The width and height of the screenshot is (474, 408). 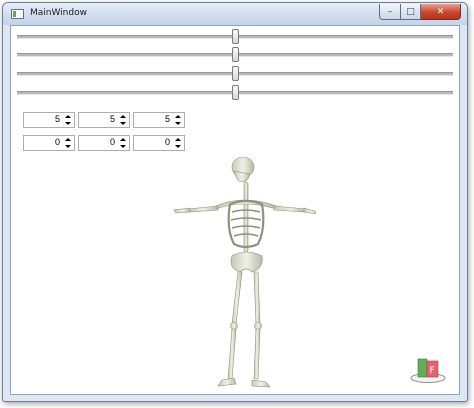 I want to click on caption-buttons: – □ ✕, so click(x=420, y=12).